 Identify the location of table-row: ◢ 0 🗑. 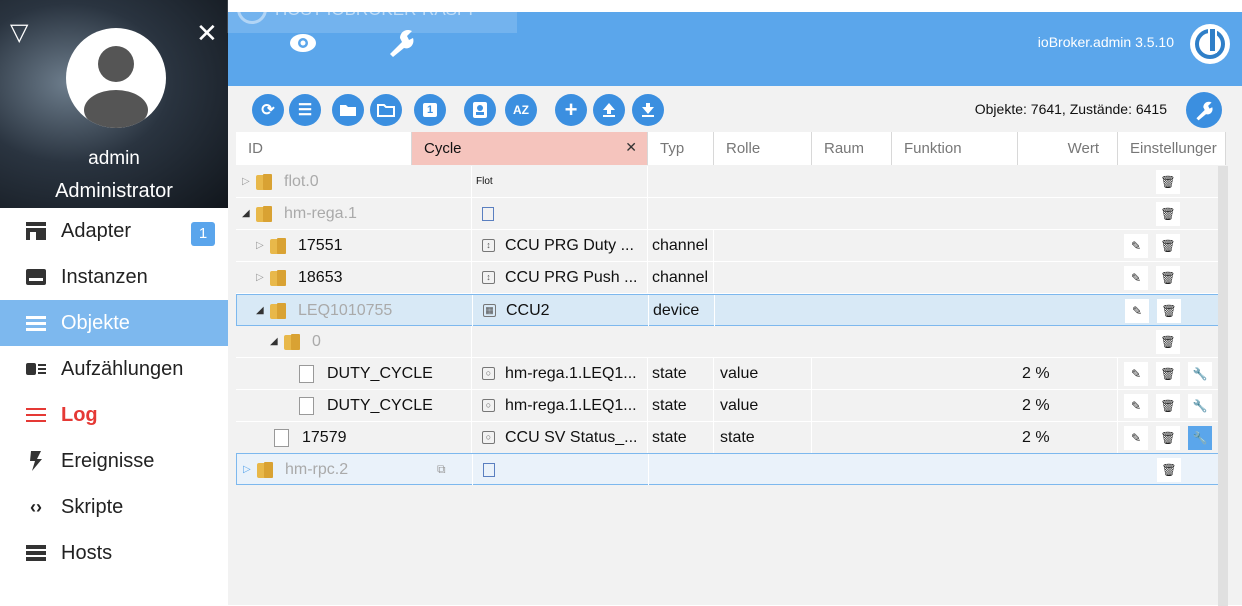
(728, 342).